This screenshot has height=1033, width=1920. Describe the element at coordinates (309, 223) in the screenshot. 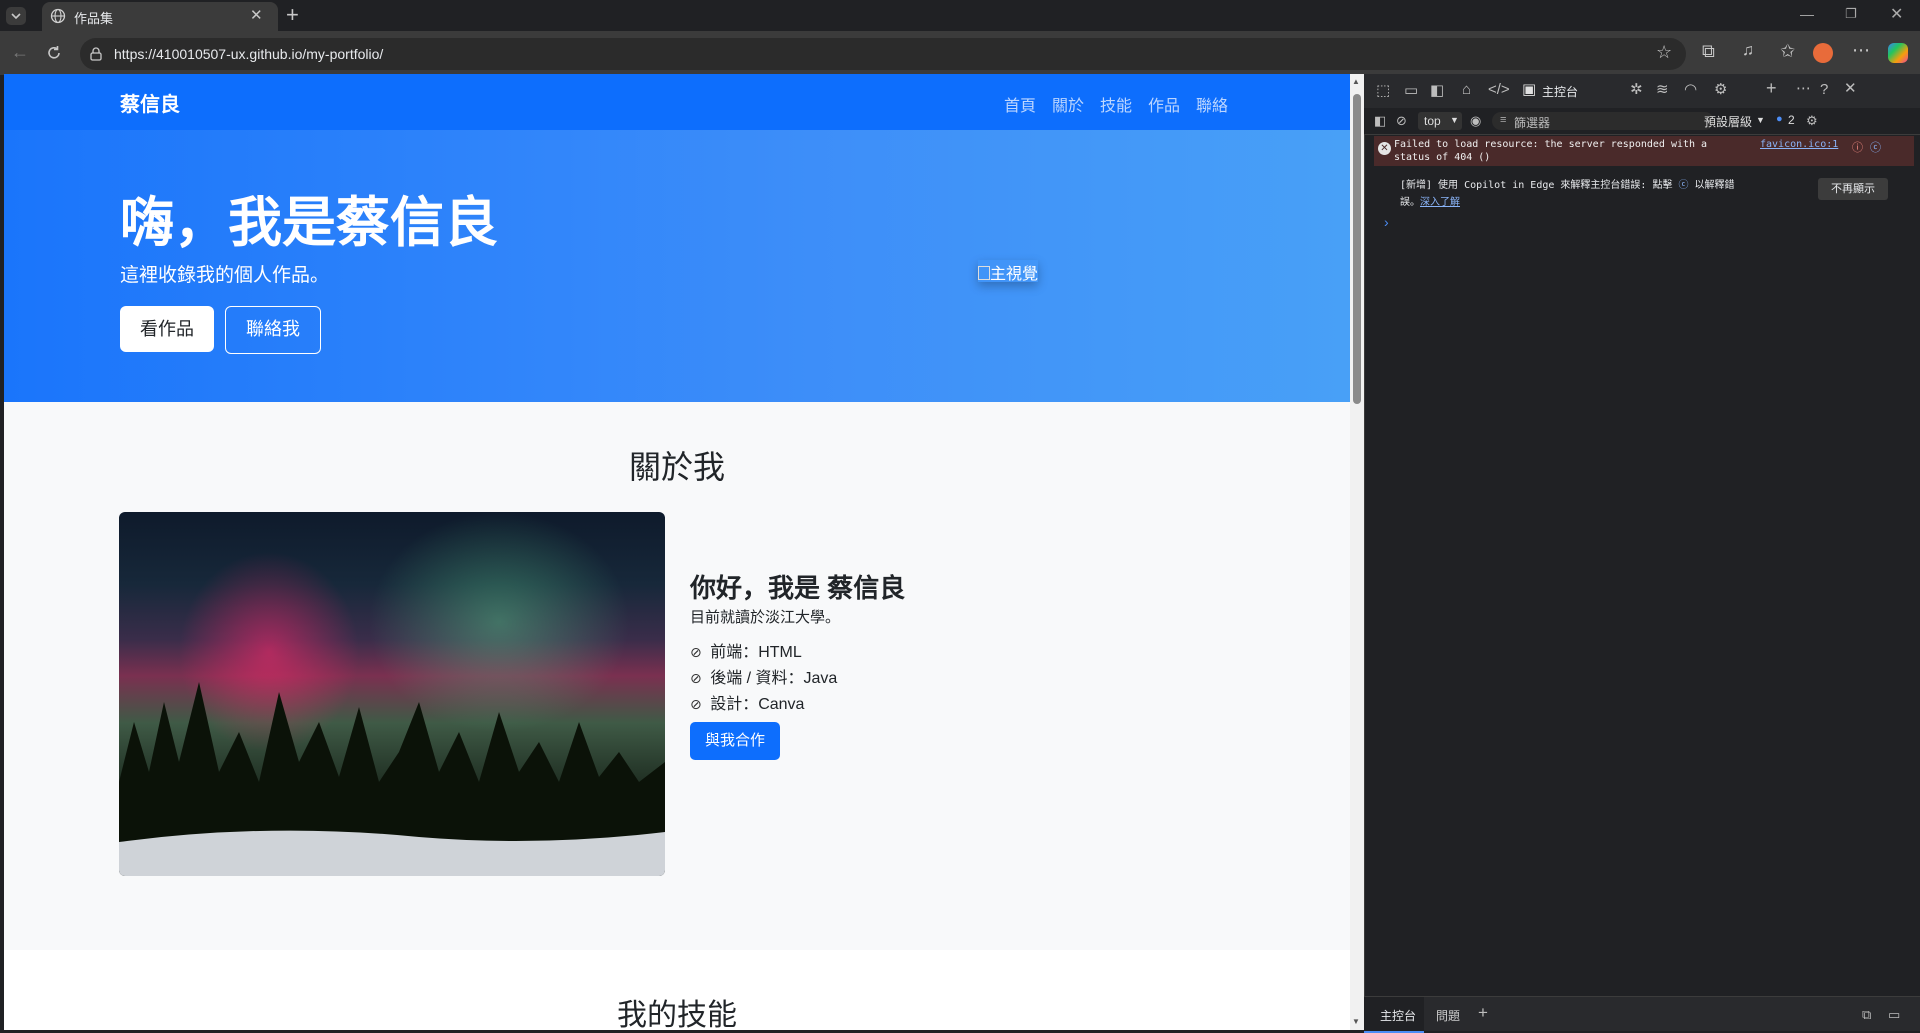

I see `hero-title: 嗨，我是蔡信良` at that location.